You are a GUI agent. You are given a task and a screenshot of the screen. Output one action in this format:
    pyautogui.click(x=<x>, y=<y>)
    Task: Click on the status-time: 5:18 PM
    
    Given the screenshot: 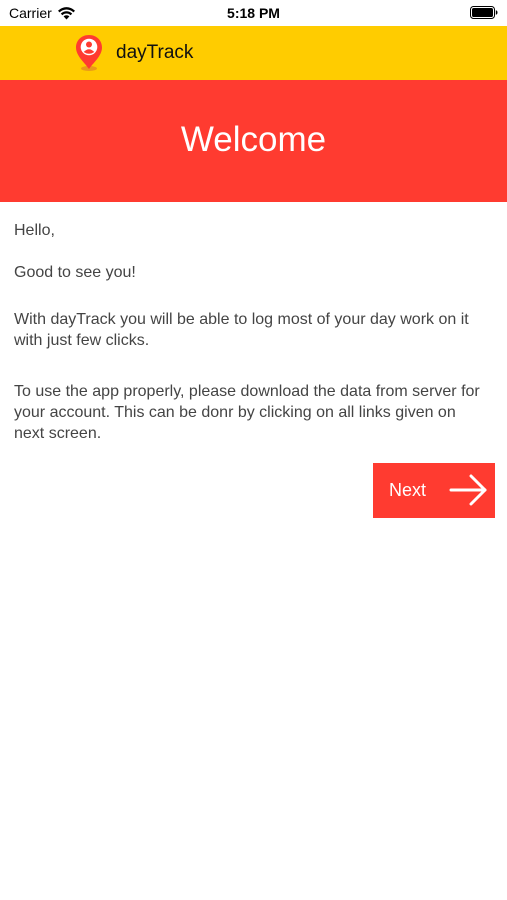 What is the action you would take?
    pyautogui.click(x=253, y=13)
    